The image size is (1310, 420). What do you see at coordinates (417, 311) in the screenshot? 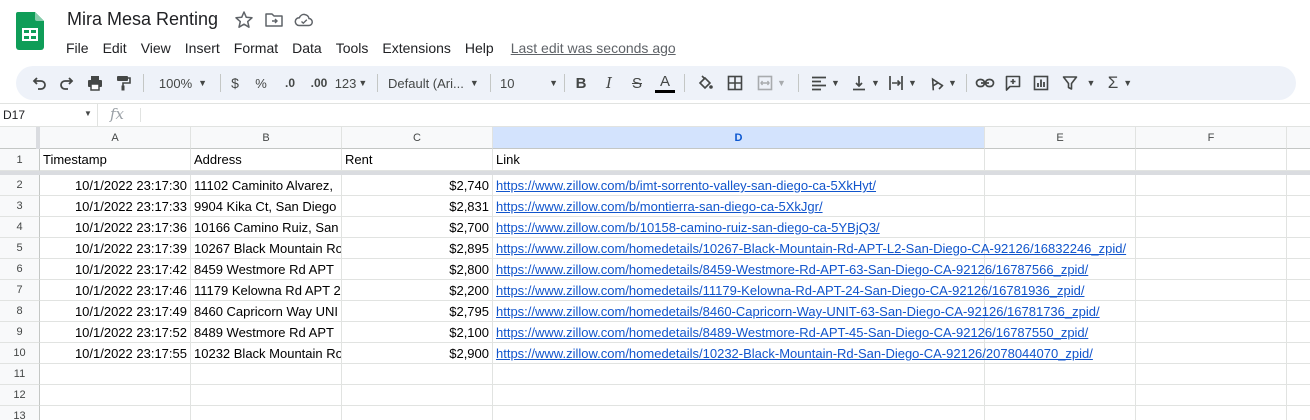
I see `rent-cell: $2,795` at bounding box center [417, 311].